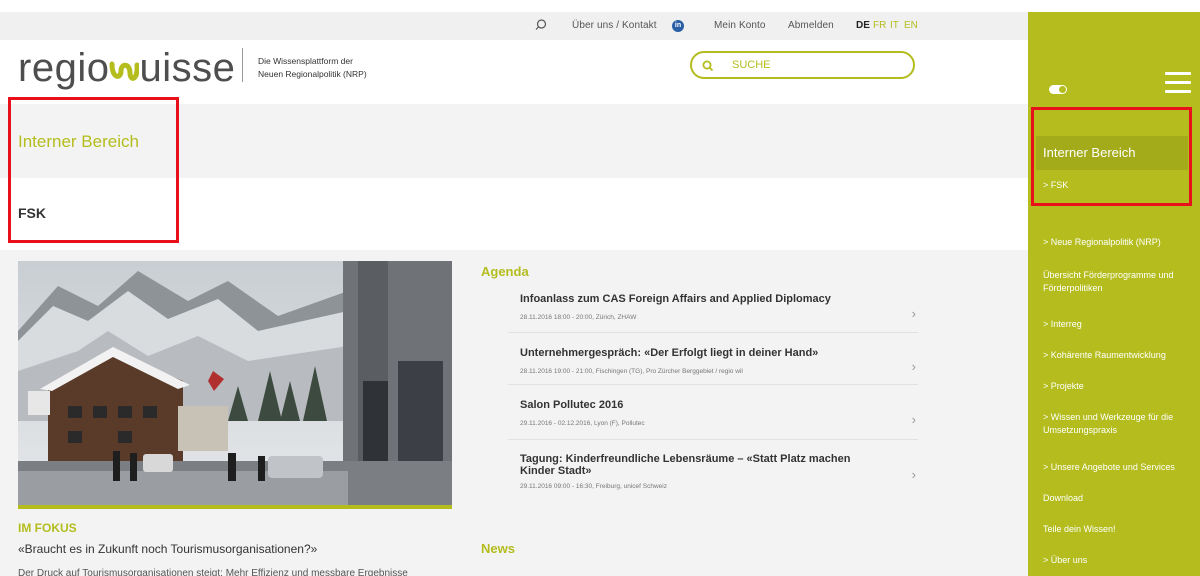 This screenshot has width=1200, height=576. I want to click on highlight-box-left, so click(93, 170).